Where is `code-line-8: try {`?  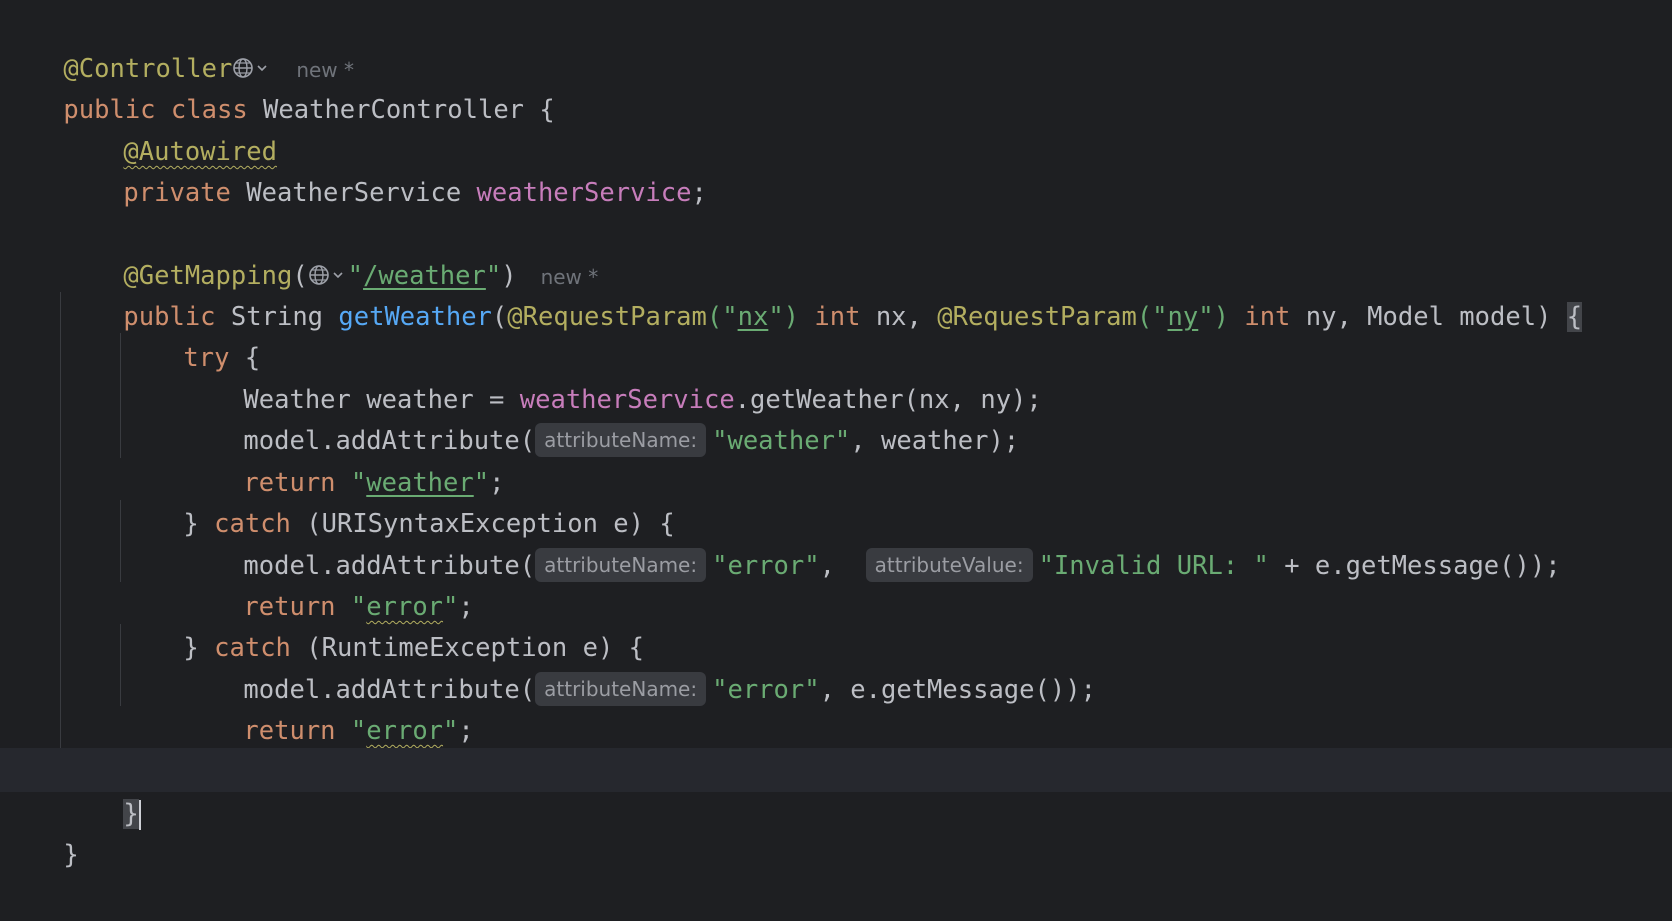 code-line-8: try { is located at coordinates (836, 332).